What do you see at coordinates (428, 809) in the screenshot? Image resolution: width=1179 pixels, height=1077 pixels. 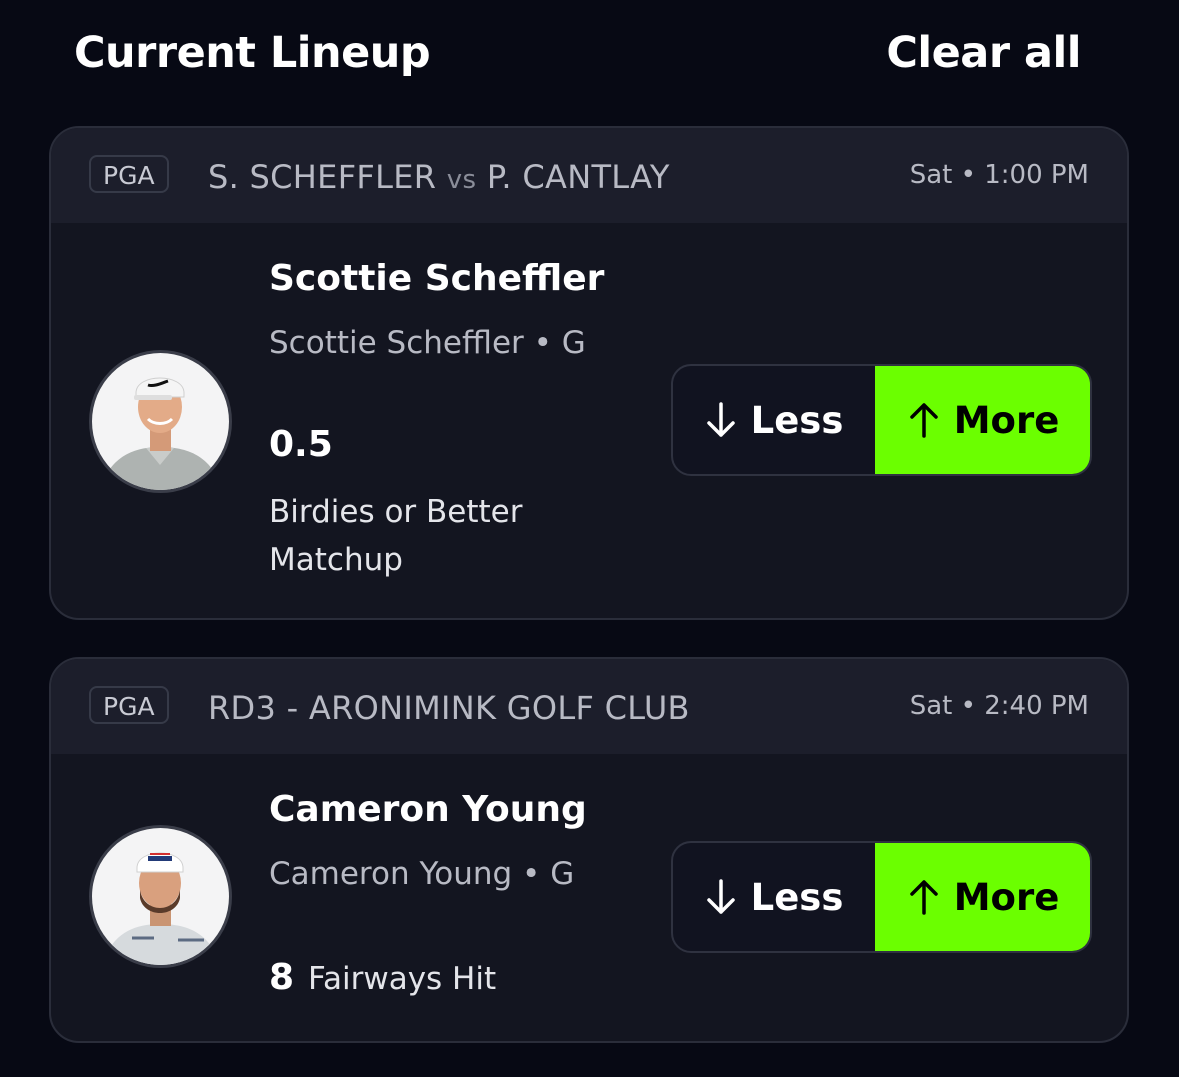 I see `player-name: Cameron Young` at bounding box center [428, 809].